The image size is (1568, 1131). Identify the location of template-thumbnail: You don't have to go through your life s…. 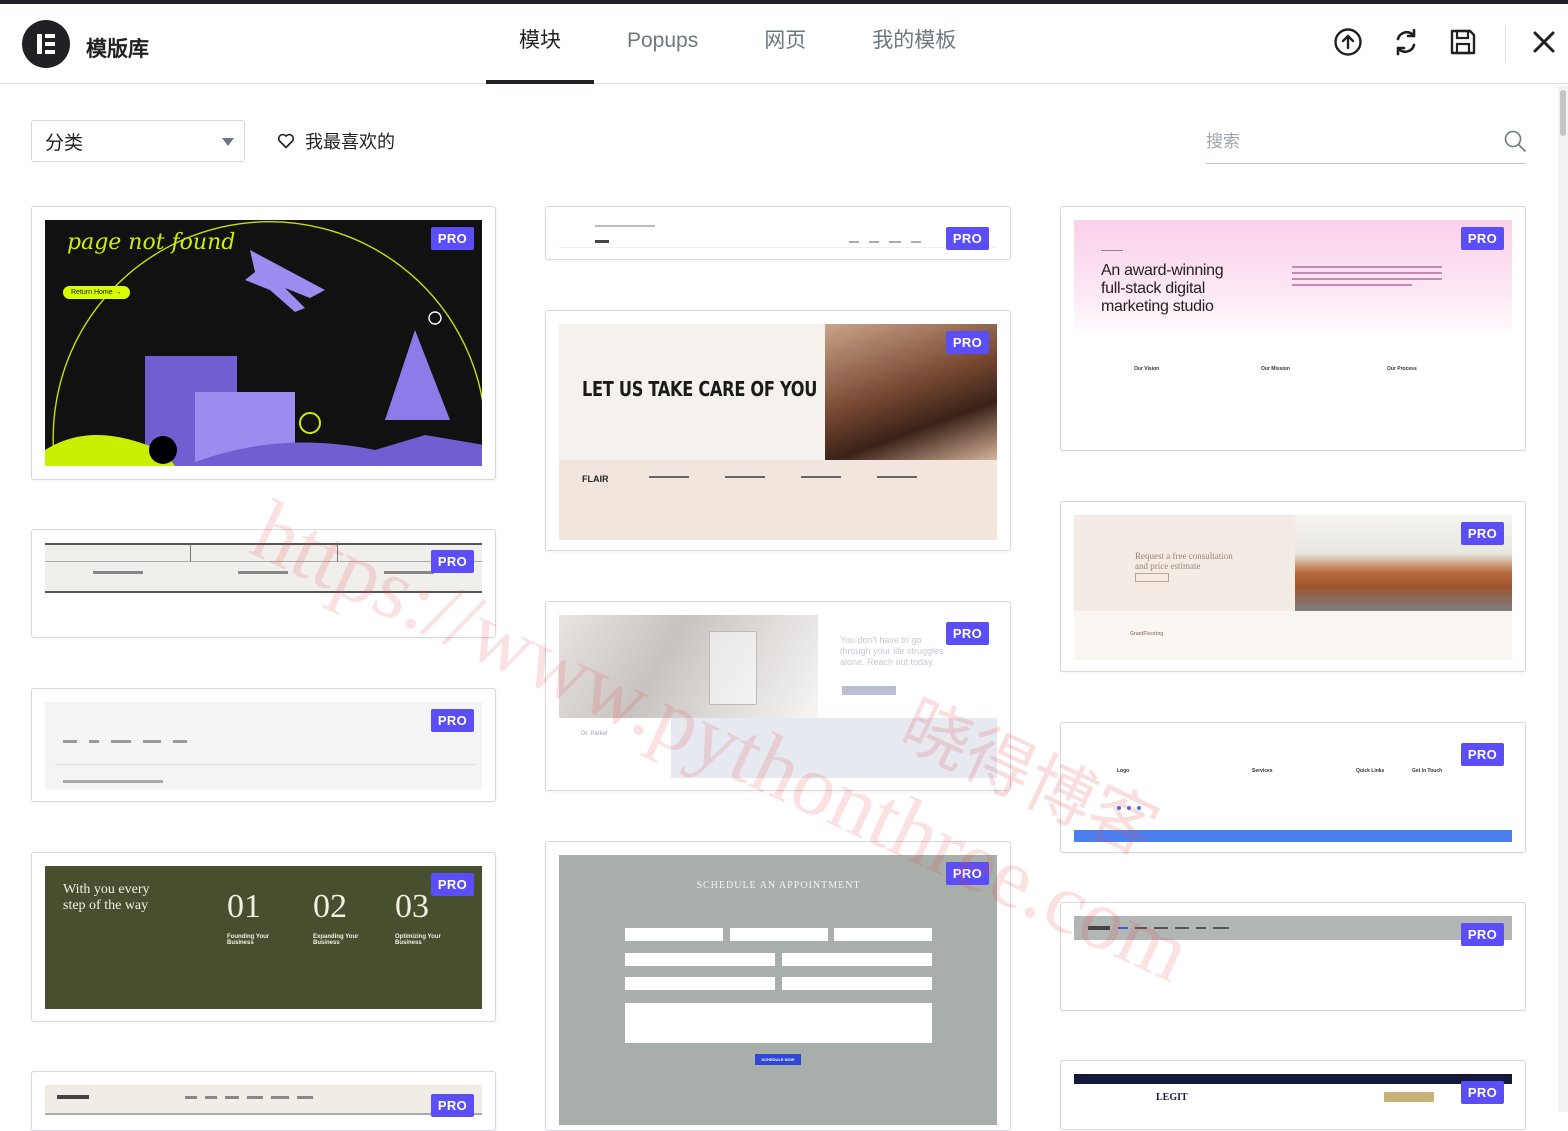
(778, 696).